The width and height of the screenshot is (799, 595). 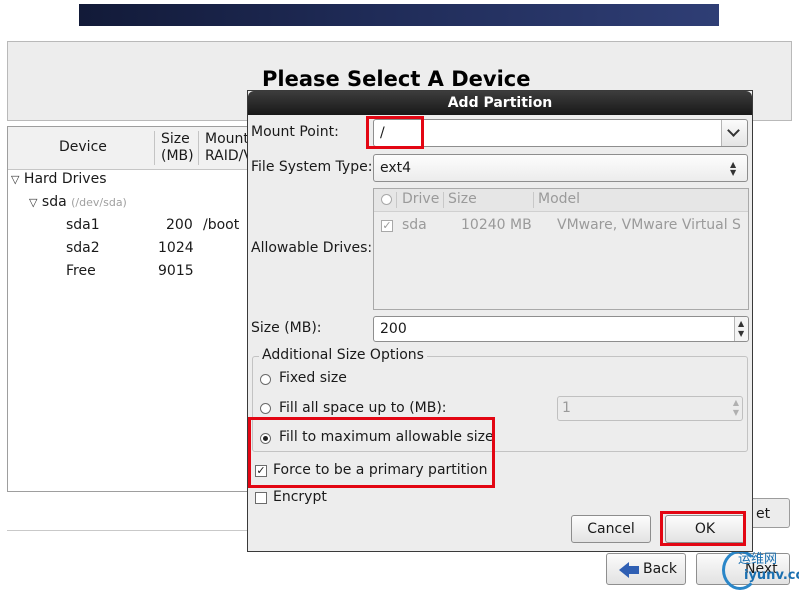 I want to click on divider, so click(x=127, y=530).